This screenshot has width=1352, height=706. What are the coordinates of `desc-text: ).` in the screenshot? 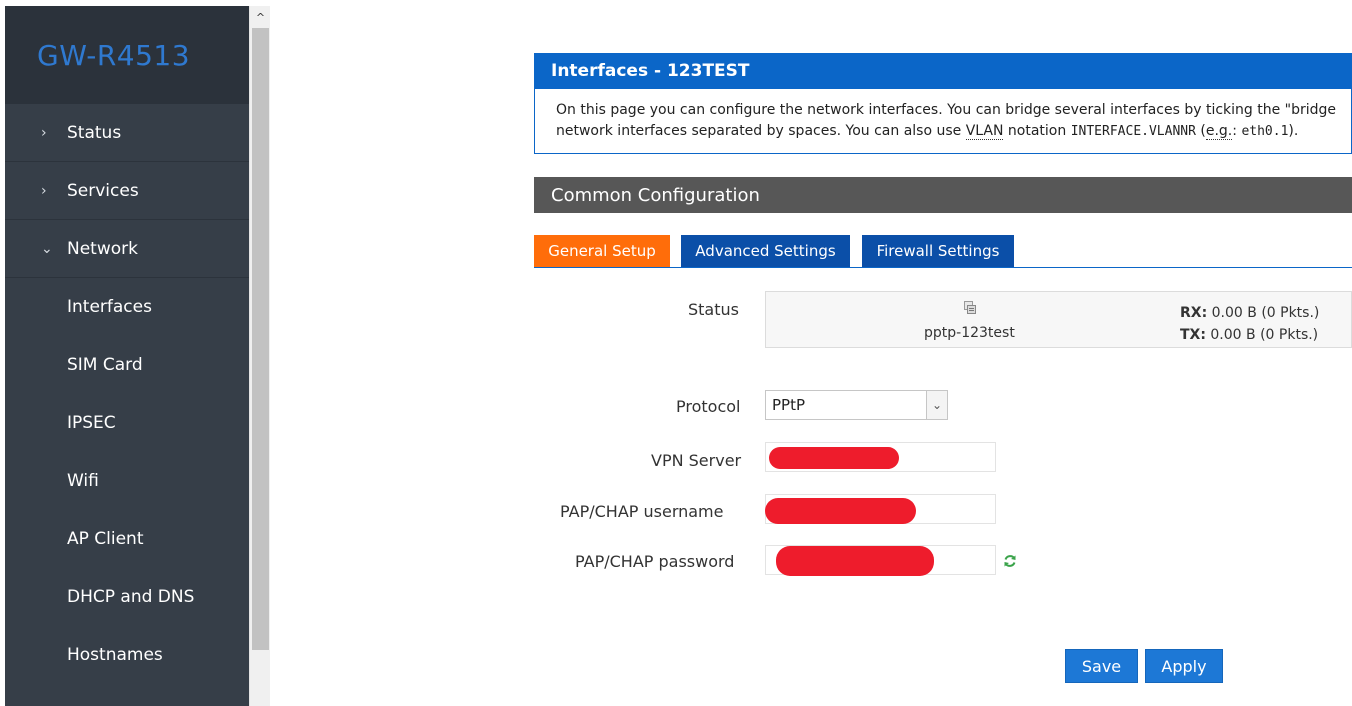 It's located at (1293, 131).